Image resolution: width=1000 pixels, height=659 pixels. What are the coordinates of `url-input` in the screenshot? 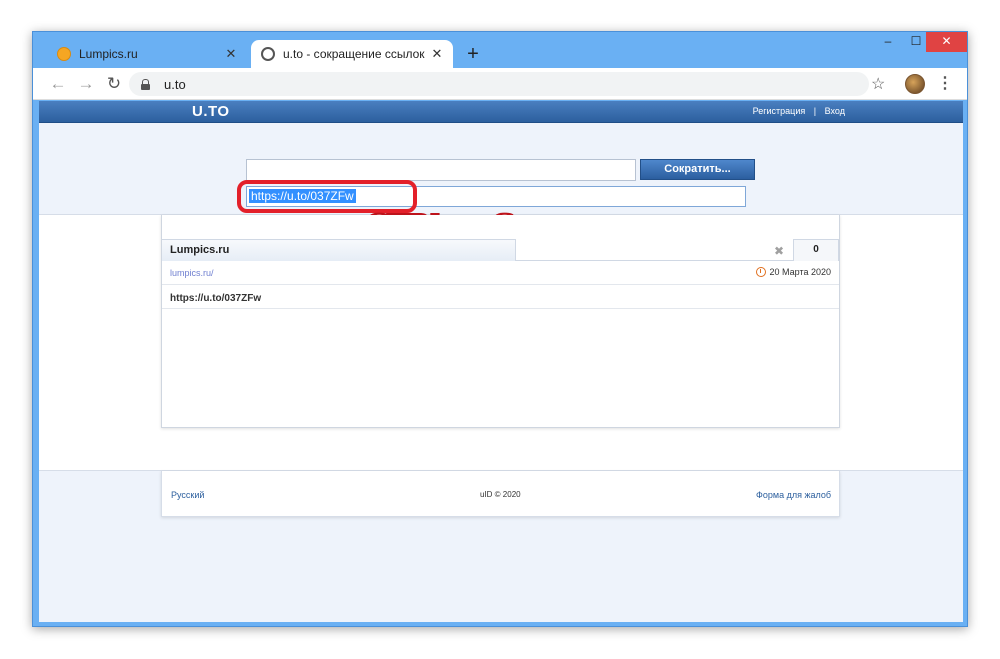 It's located at (441, 170).